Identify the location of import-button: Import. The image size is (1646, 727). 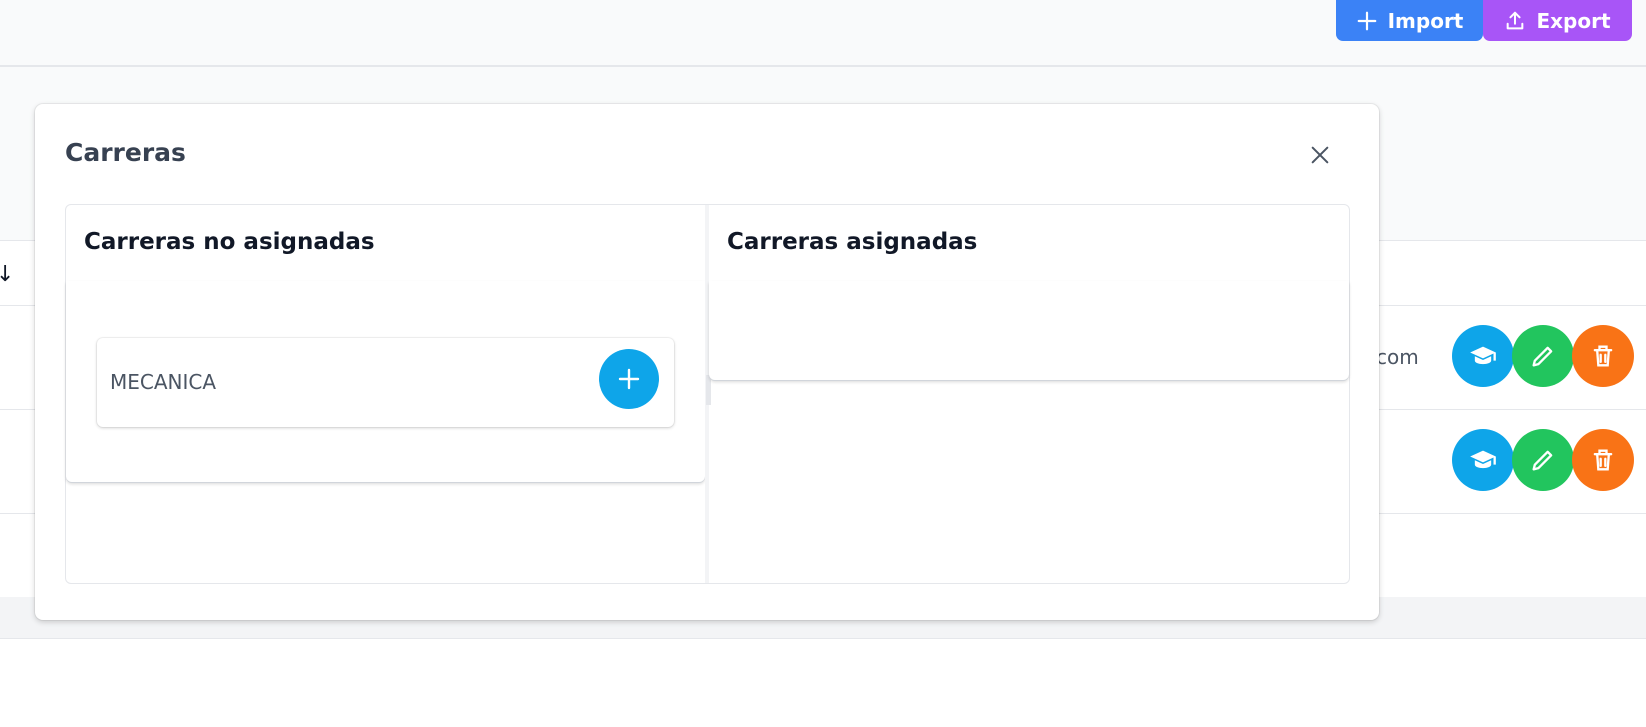
(1409, 20).